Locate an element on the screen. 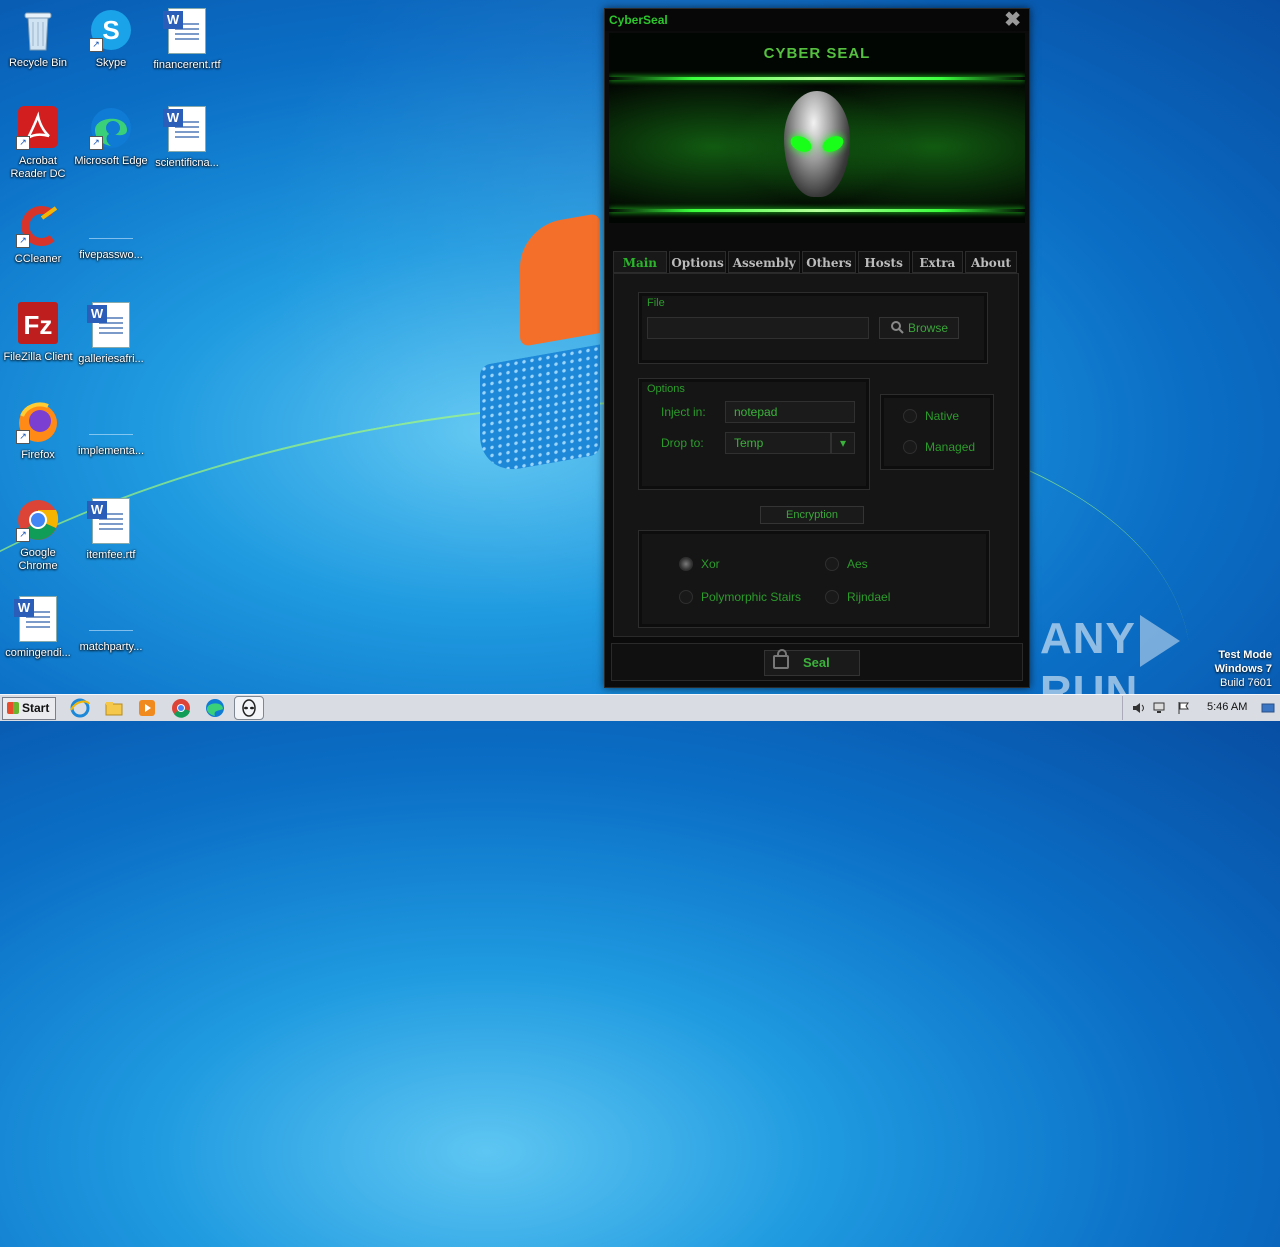  inject-in-input: notepad is located at coordinates (790, 412).